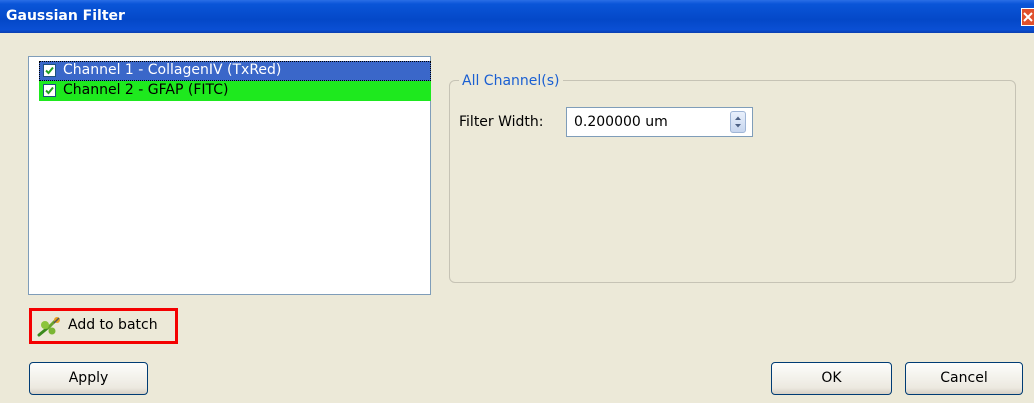 This screenshot has width=1034, height=403. What do you see at coordinates (831, 378) in the screenshot?
I see `ok-button: OK` at bounding box center [831, 378].